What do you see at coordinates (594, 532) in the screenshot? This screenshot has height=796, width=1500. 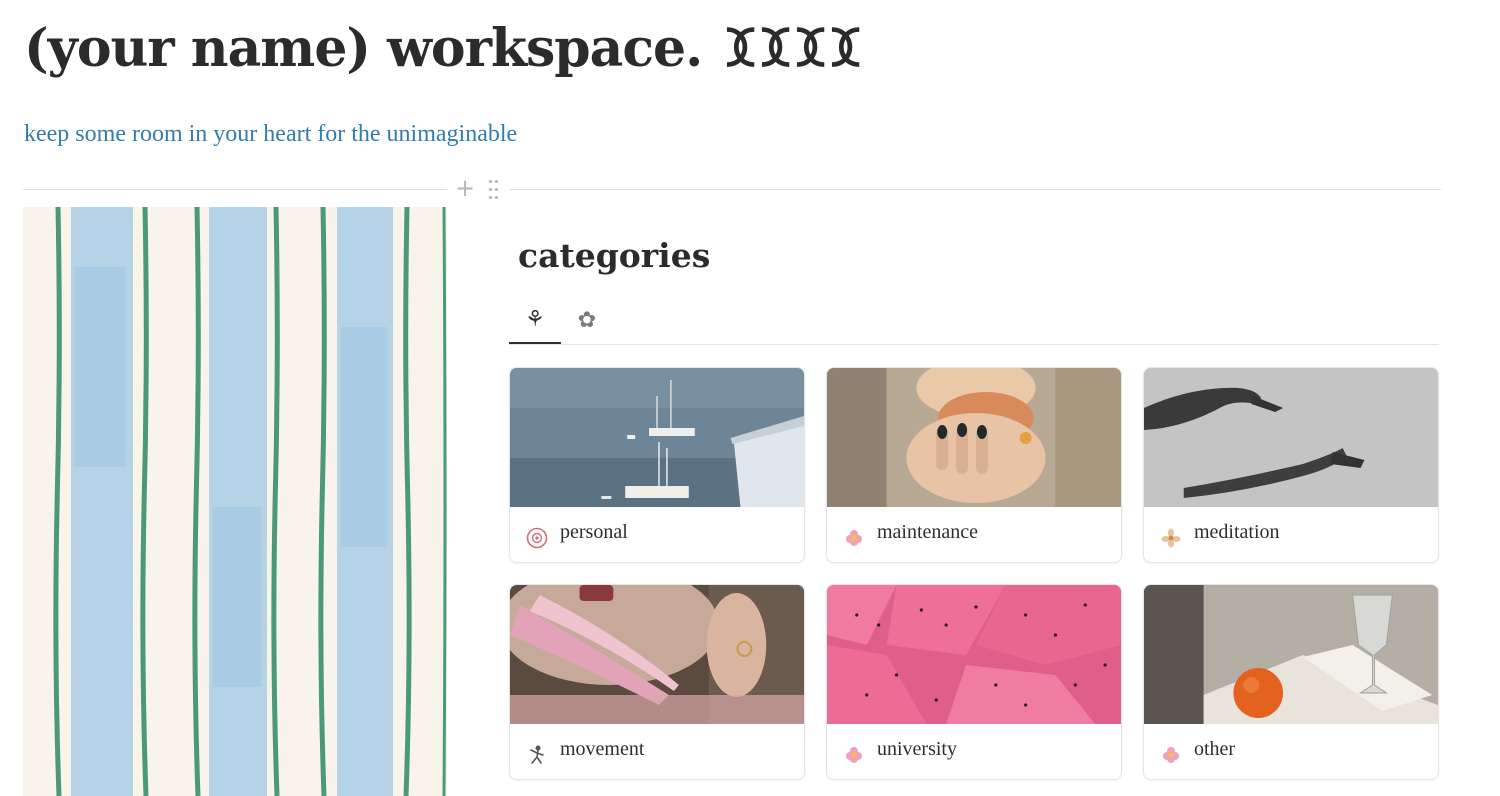 I see `card-label: personal` at bounding box center [594, 532].